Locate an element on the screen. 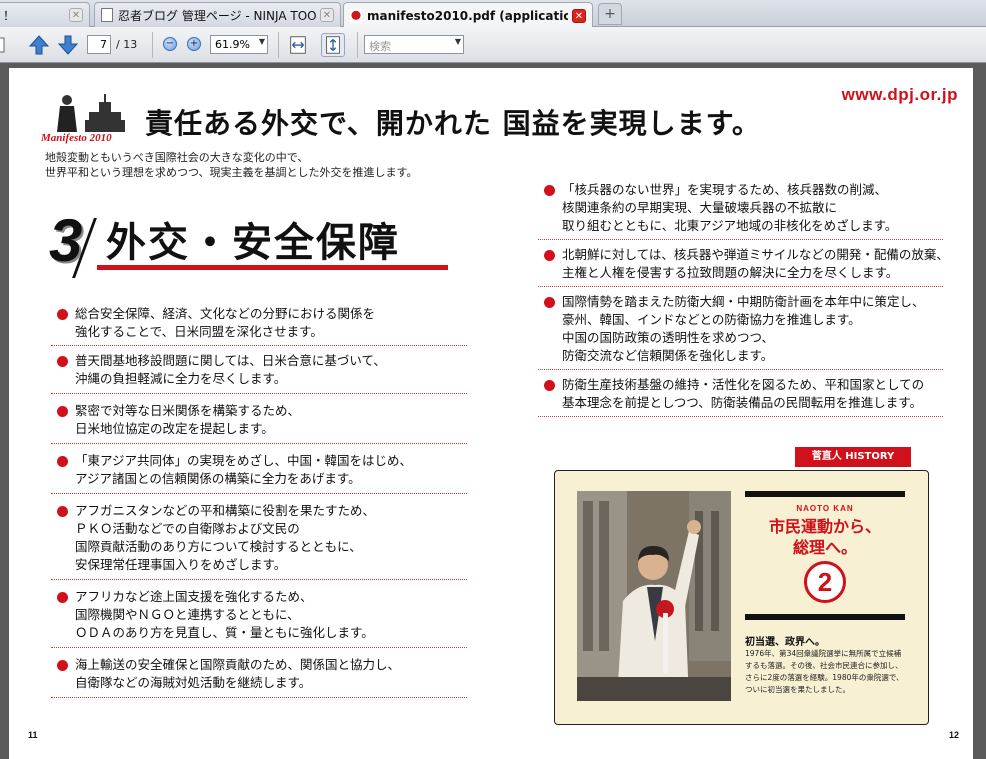 This screenshot has height=759, width=986. item-line: 海上輸送の安全確保と国際貢献のため、関係国と協力し、 is located at coordinates (238, 664).